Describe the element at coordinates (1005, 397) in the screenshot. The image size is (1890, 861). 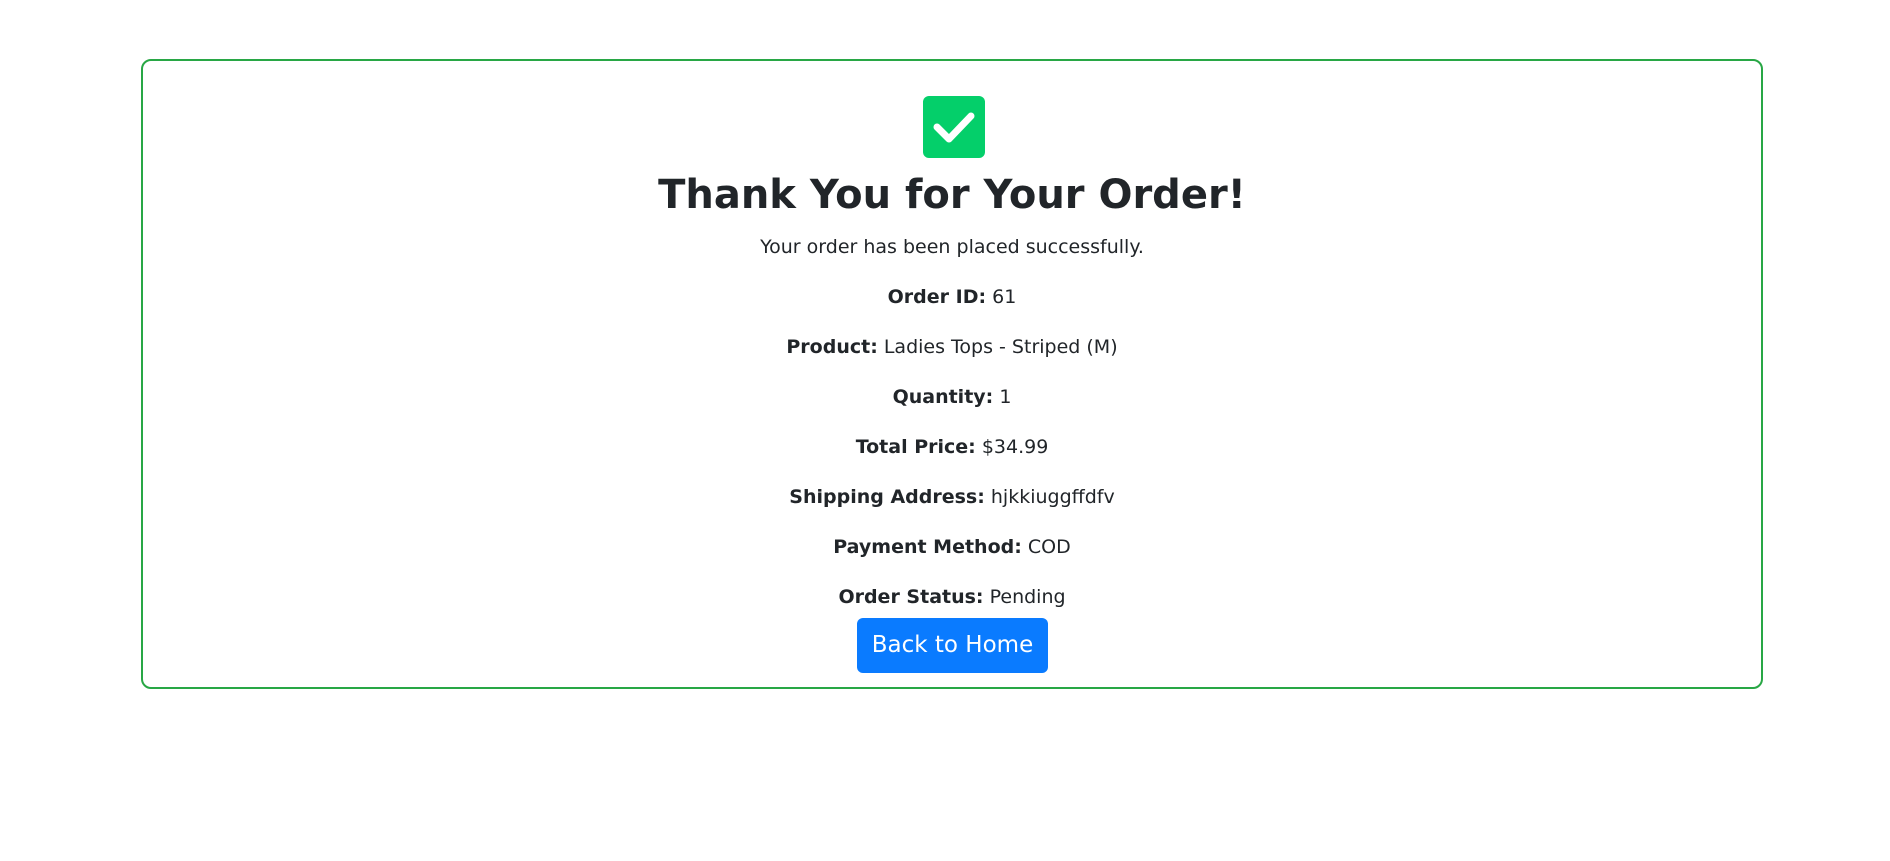
I see `quantity-value: 1` at that location.